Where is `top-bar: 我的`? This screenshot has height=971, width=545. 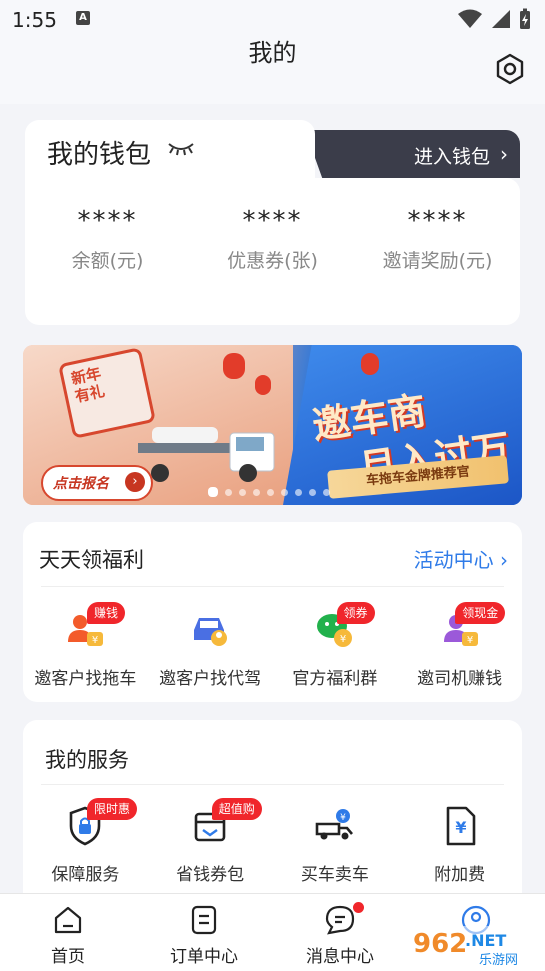
top-bar: 我的 is located at coordinates (272, 72).